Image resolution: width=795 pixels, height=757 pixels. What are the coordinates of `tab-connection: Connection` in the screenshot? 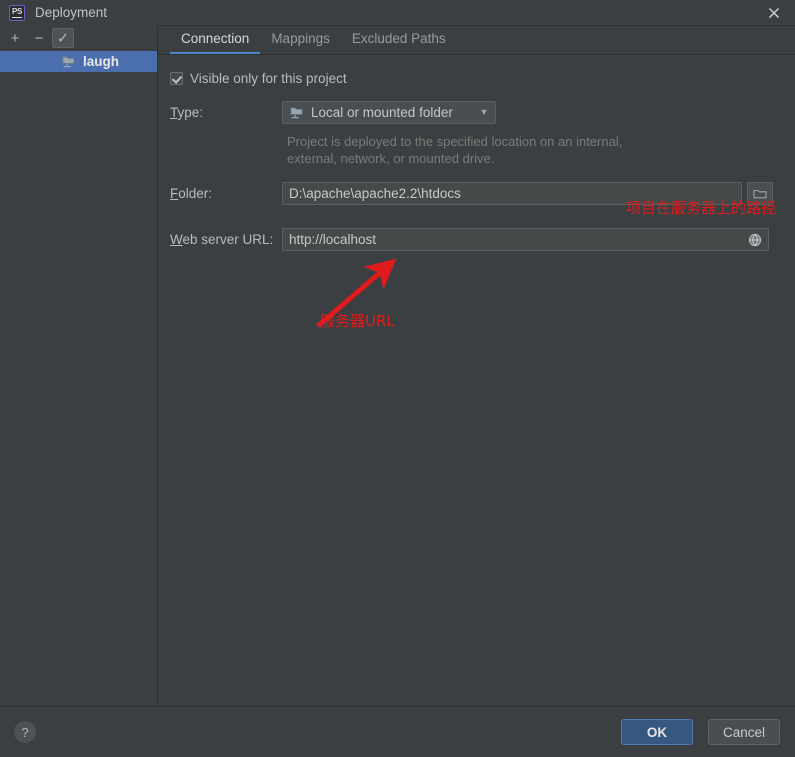 It's located at (215, 39).